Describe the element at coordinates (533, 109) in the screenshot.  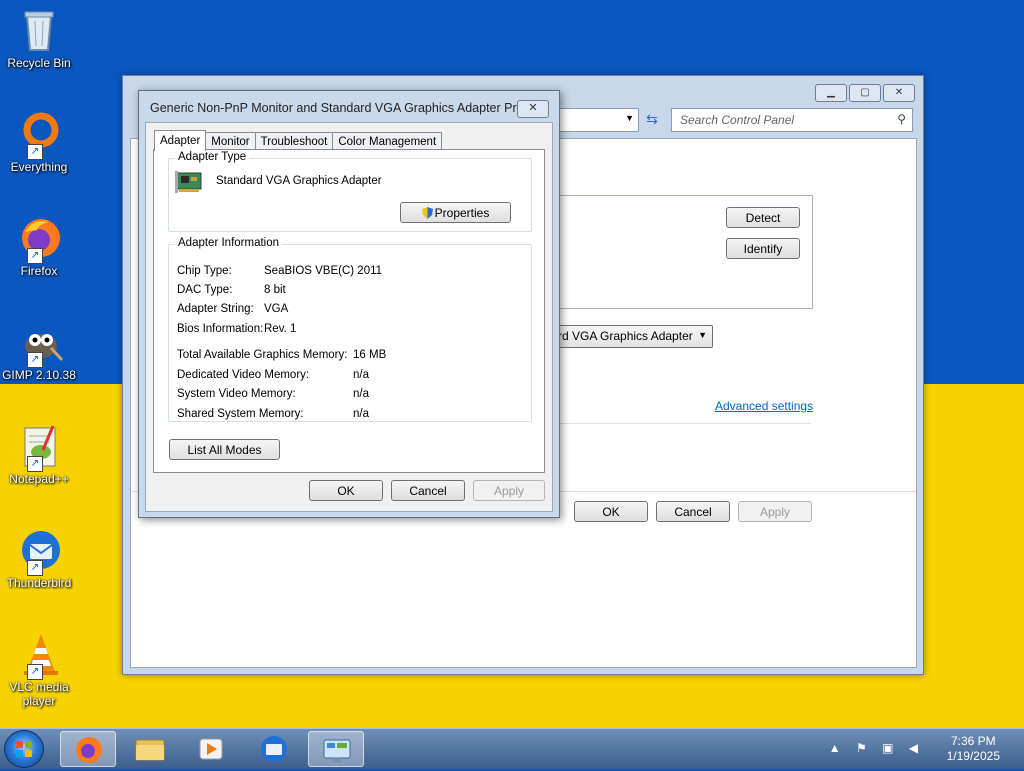
I see `dialog-close-button: ✕` at that location.